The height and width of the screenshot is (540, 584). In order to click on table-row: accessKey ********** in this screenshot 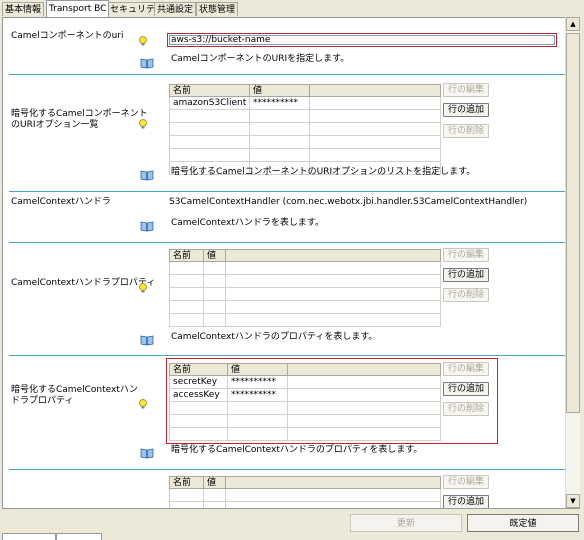, I will do `click(305, 395)`.